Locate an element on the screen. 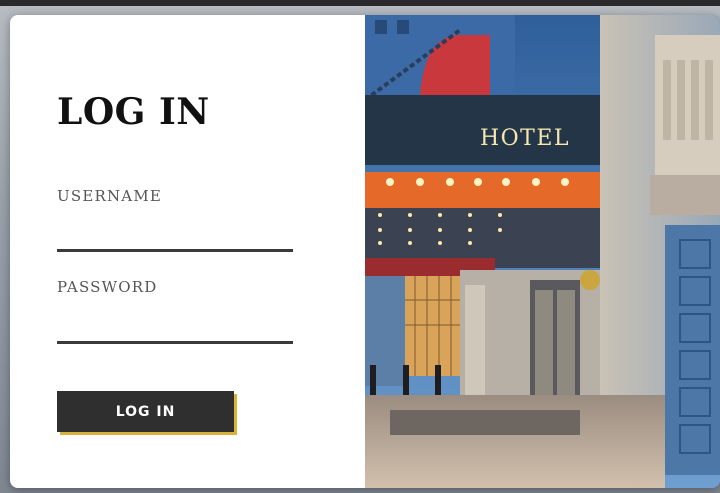 This screenshot has height=493, width=720. username-label: USERNAME is located at coordinates (110, 196).